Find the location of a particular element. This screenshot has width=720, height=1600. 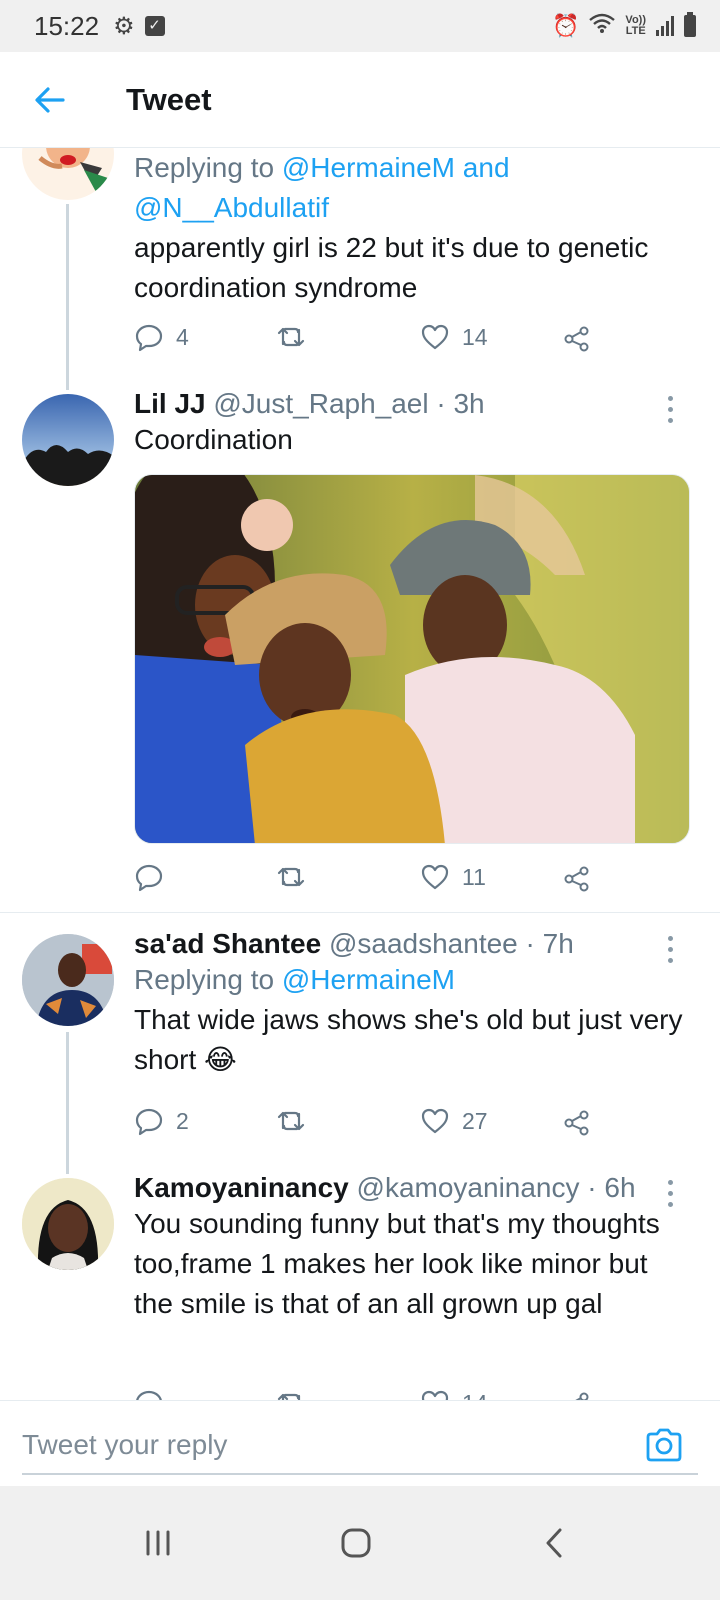

user-name: sa'ad Shantee is located at coordinates (227, 943).